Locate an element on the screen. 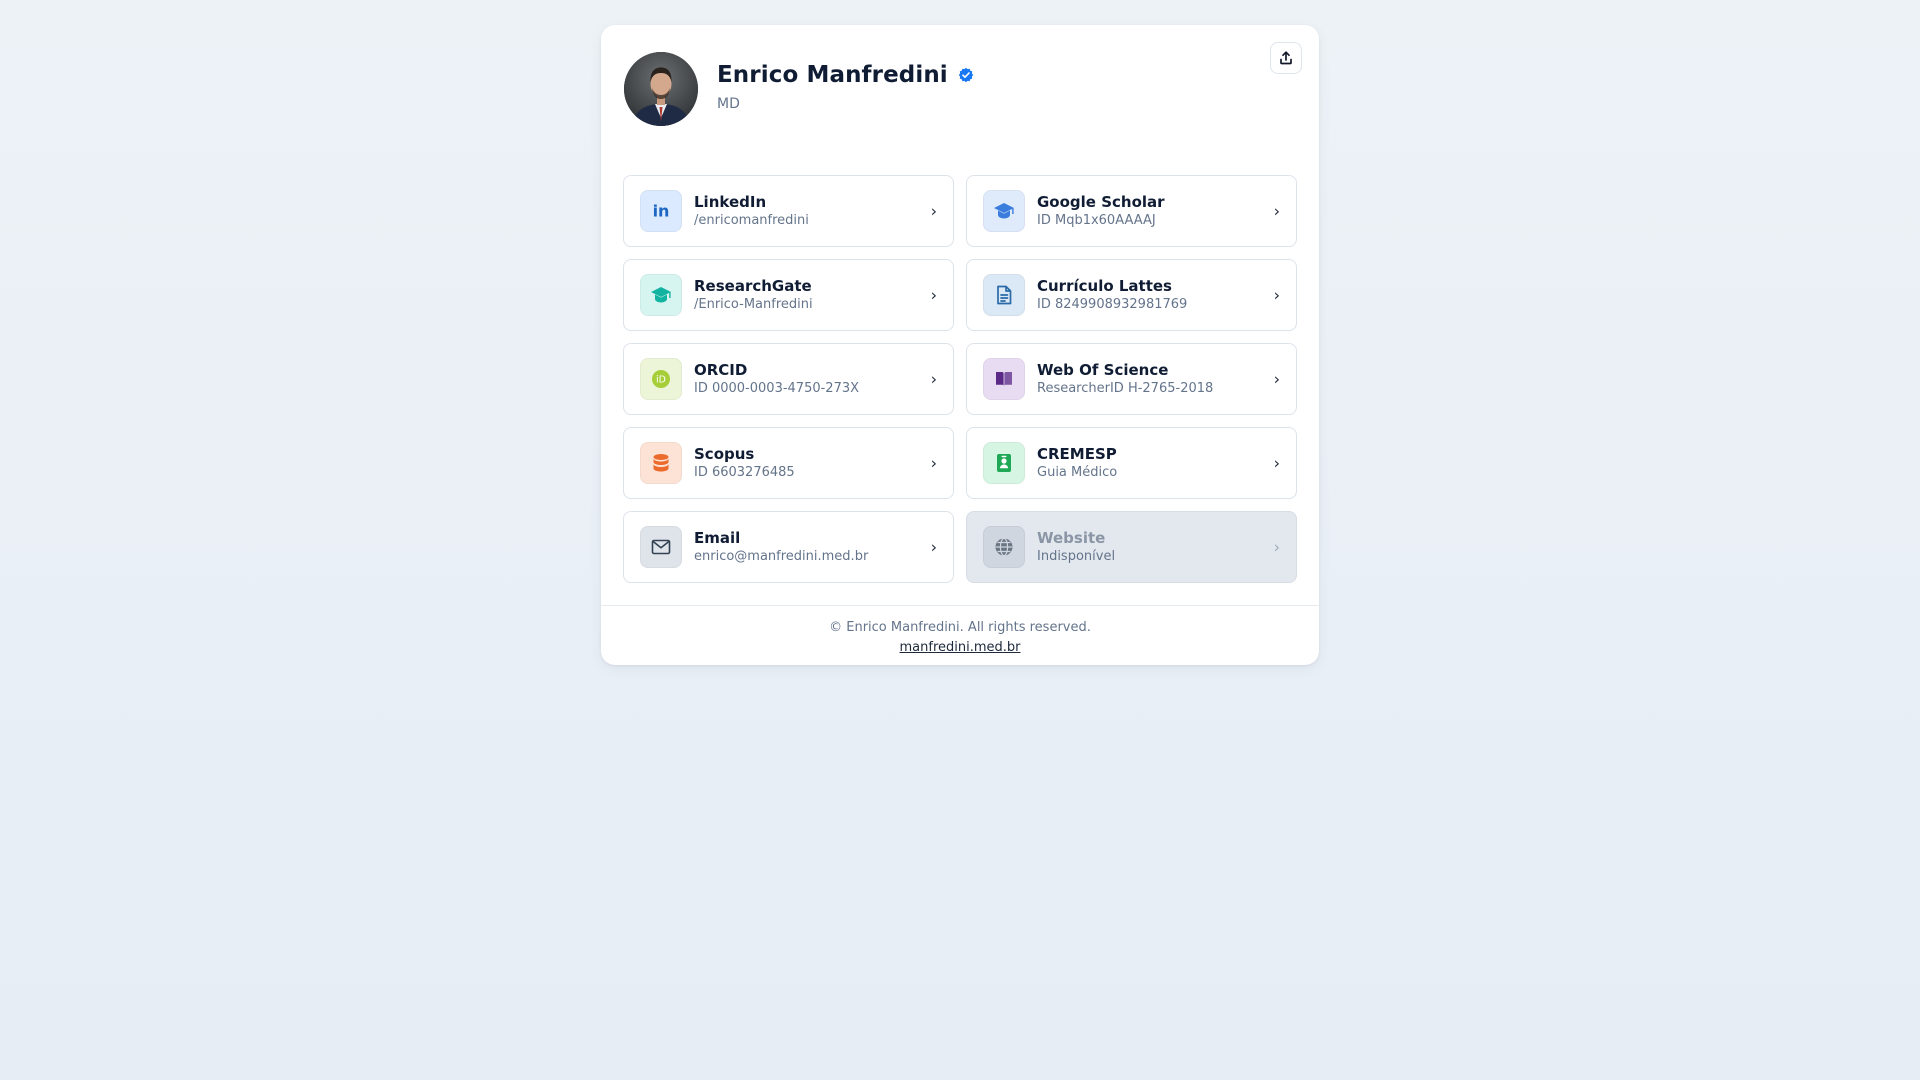  globe-icon is located at coordinates (1004, 547).